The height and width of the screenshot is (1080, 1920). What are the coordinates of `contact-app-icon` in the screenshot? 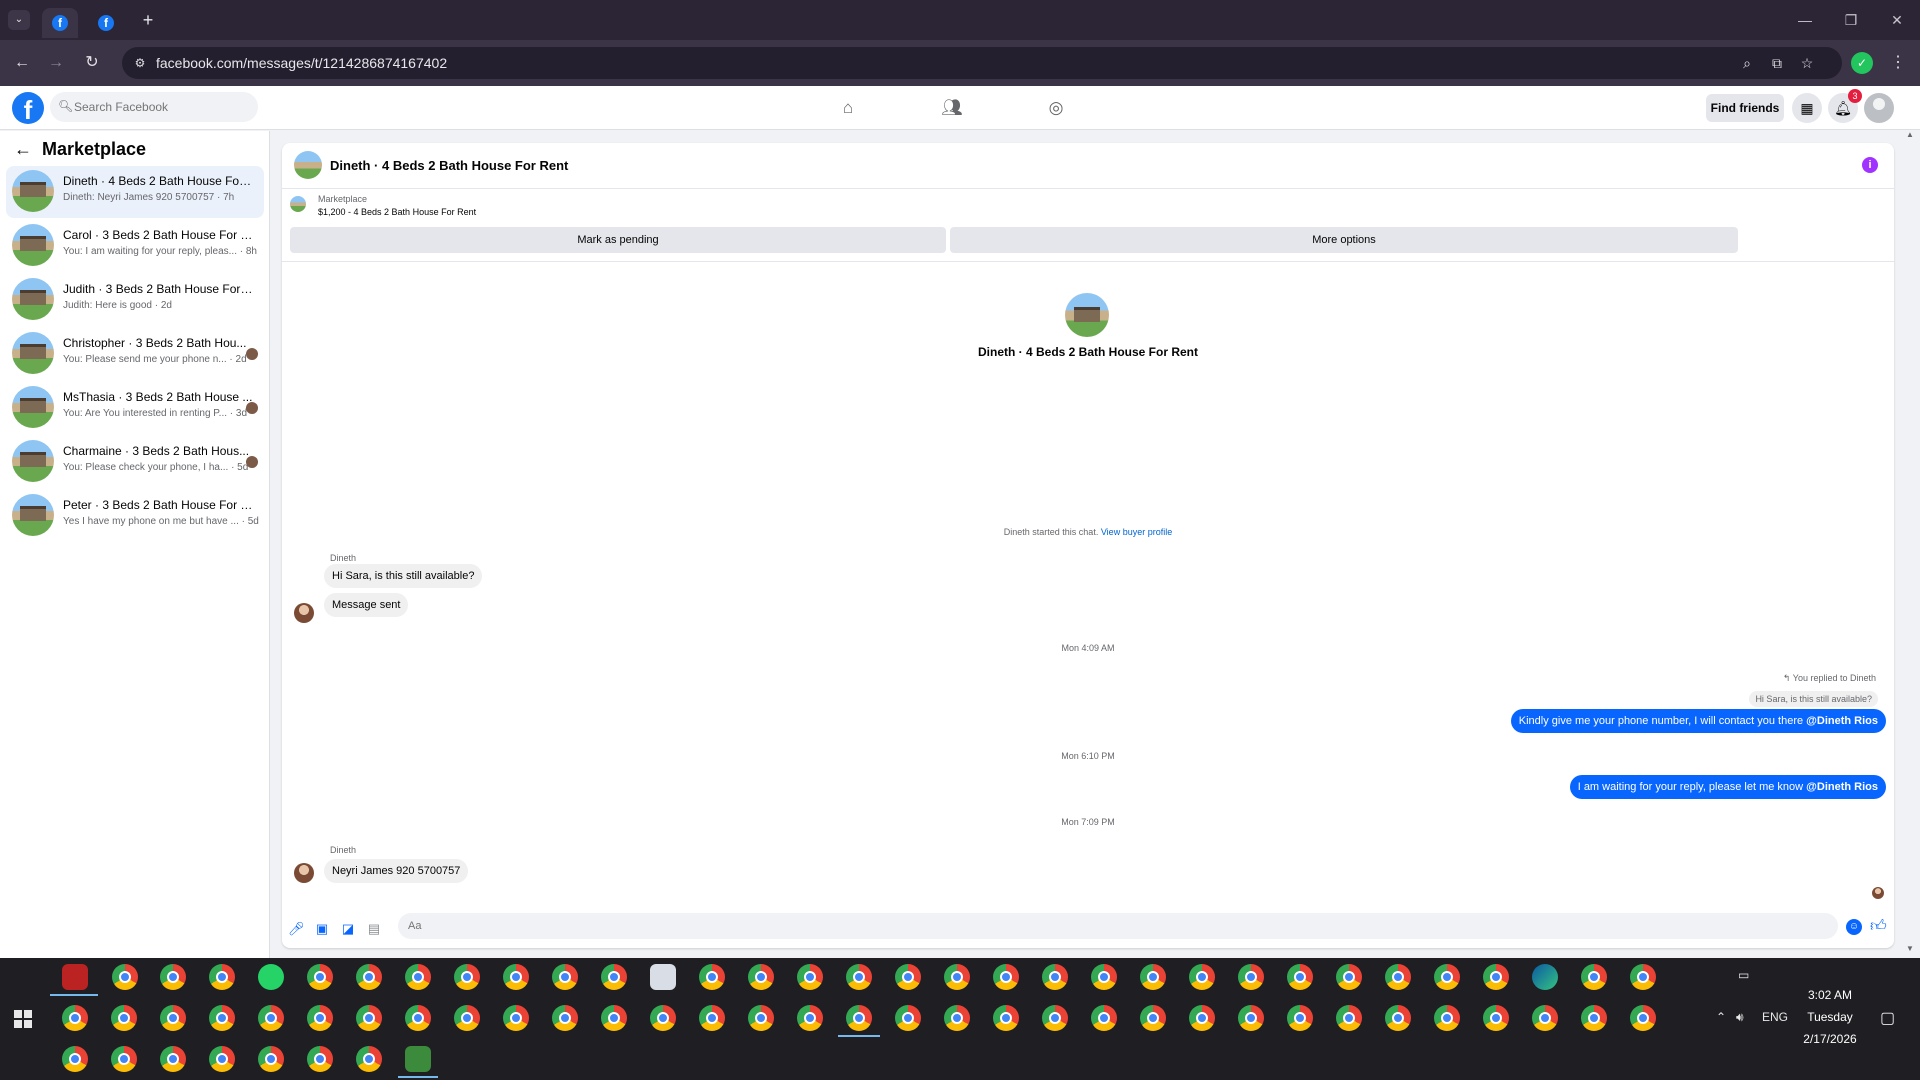 It's located at (663, 977).